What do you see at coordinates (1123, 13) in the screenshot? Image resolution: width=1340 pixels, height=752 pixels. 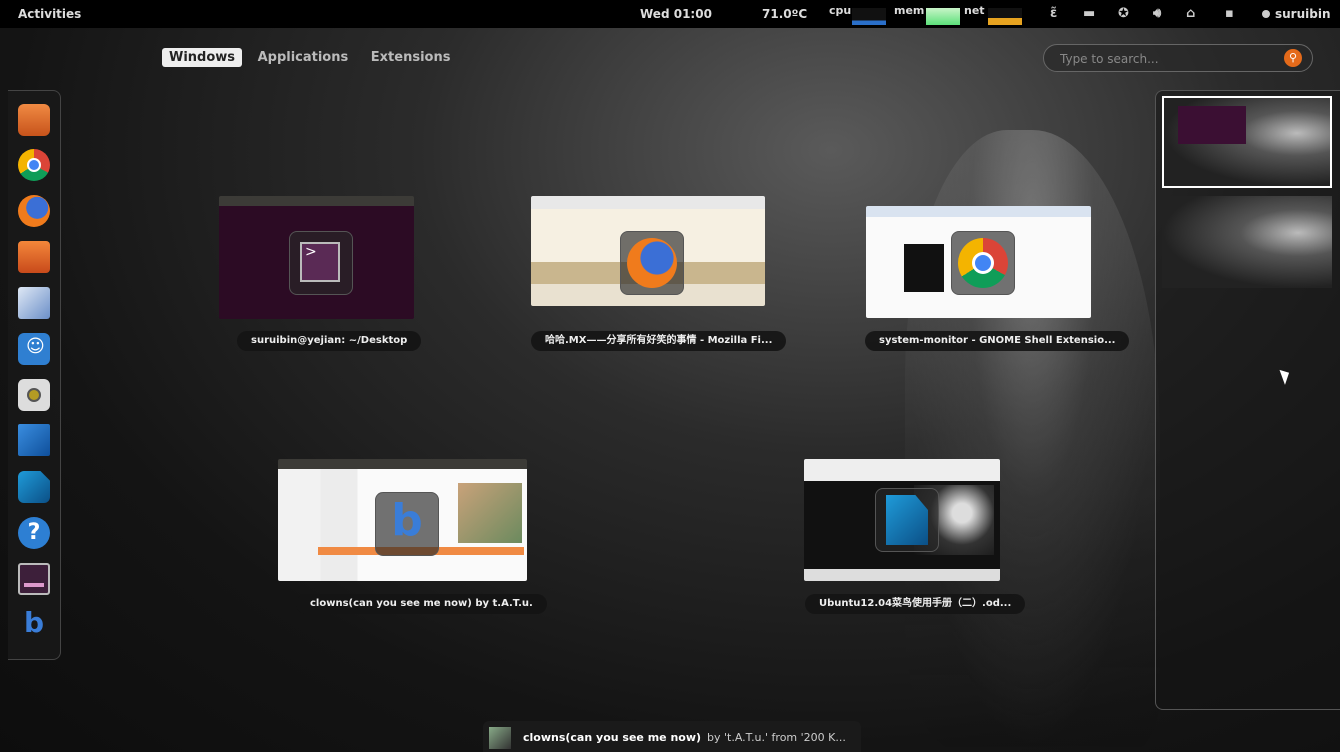 I see `accessibility-icon: ✪` at bounding box center [1123, 13].